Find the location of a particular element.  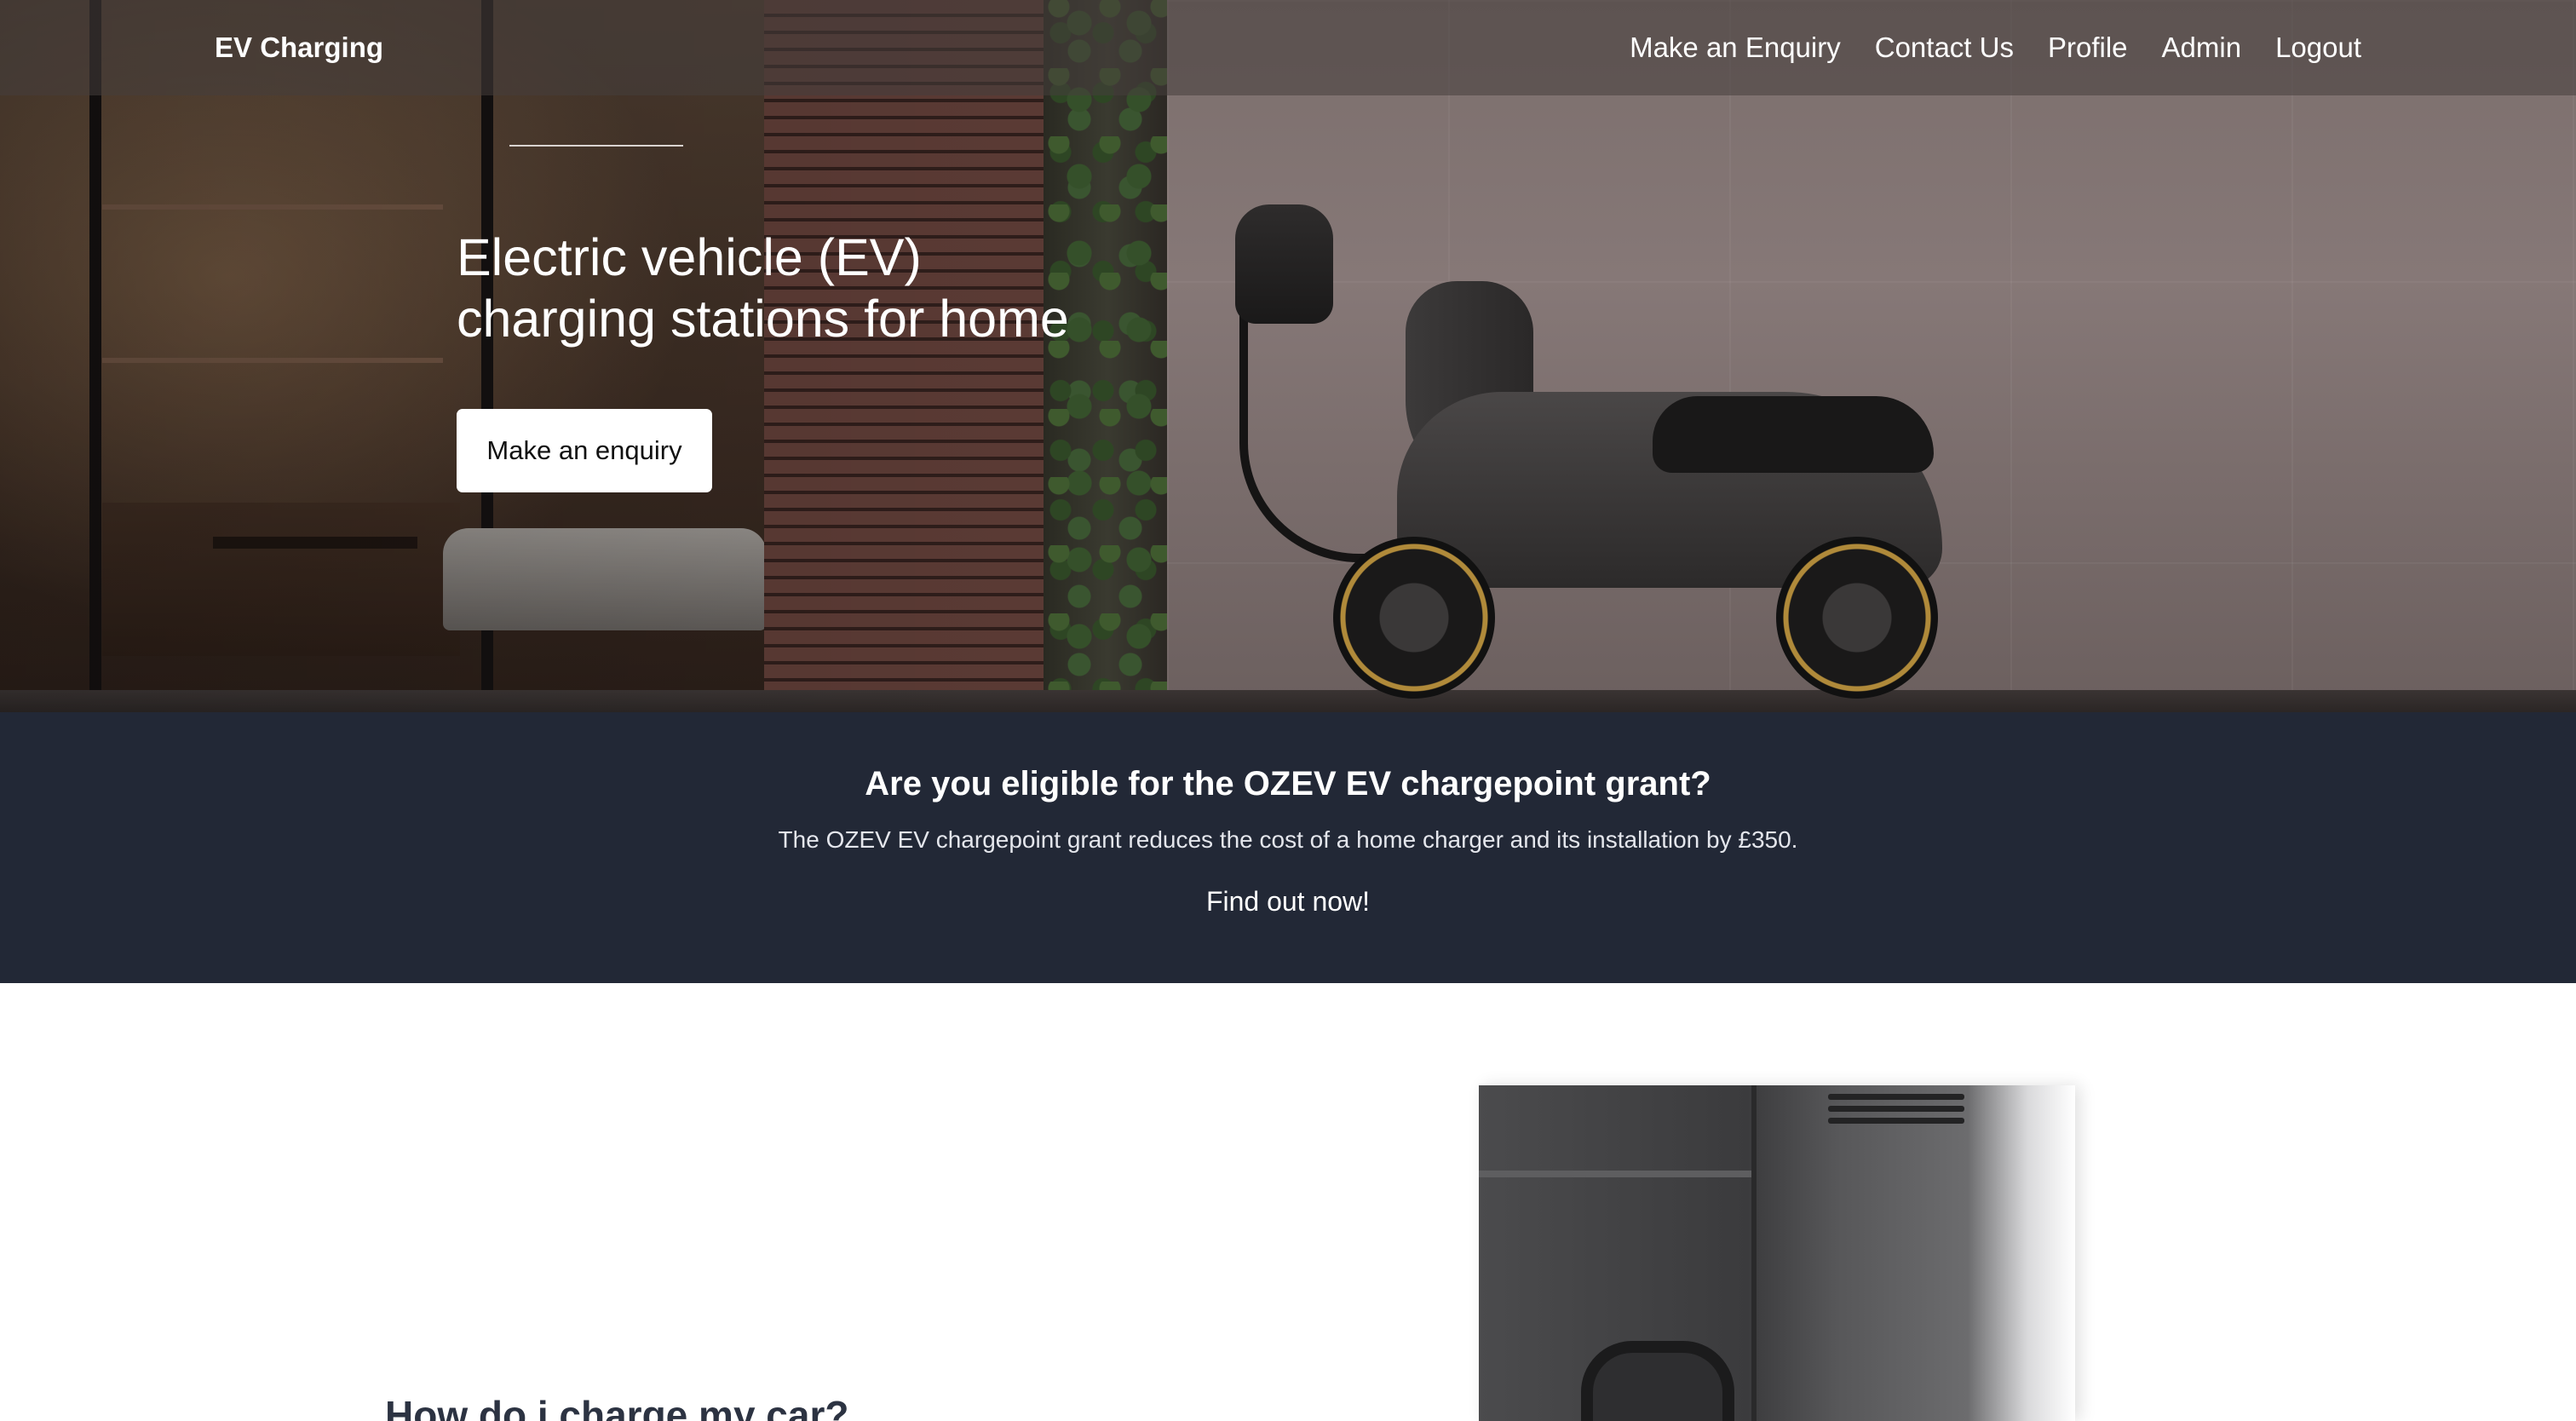

charger-device is located at coordinates (1657, 1381).